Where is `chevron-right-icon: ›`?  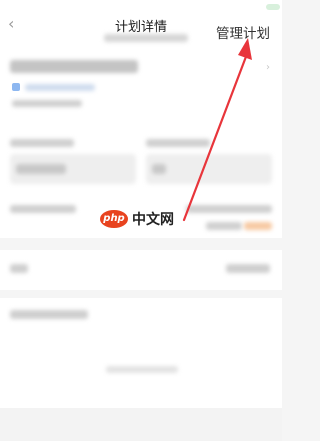 chevron-right-icon: › is located at coordinates (268, 67).